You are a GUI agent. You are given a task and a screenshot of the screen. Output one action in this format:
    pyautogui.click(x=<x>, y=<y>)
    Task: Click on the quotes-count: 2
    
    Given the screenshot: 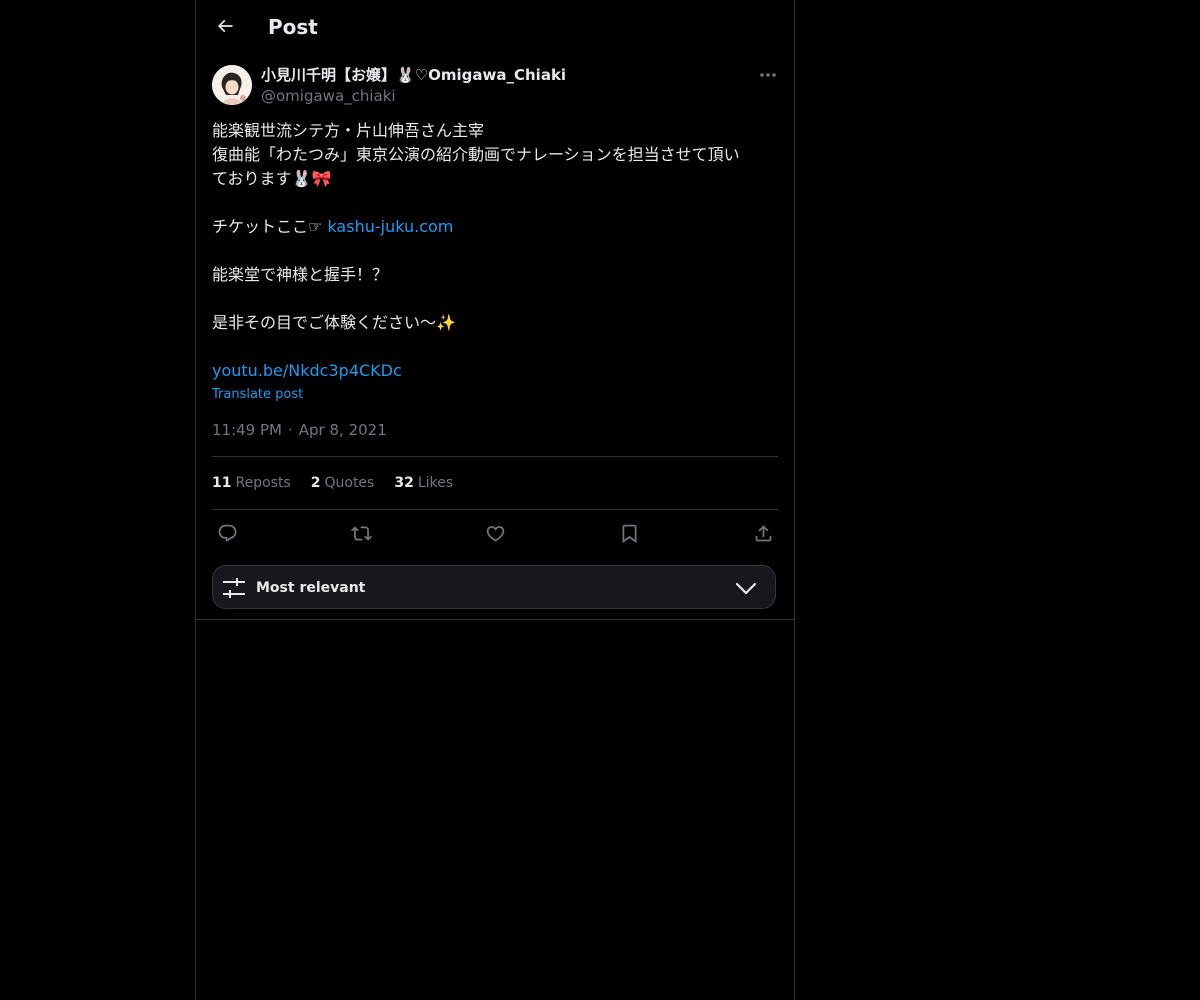 What is the action you would take?
    pyautogui.click(x=315, y=483)
    